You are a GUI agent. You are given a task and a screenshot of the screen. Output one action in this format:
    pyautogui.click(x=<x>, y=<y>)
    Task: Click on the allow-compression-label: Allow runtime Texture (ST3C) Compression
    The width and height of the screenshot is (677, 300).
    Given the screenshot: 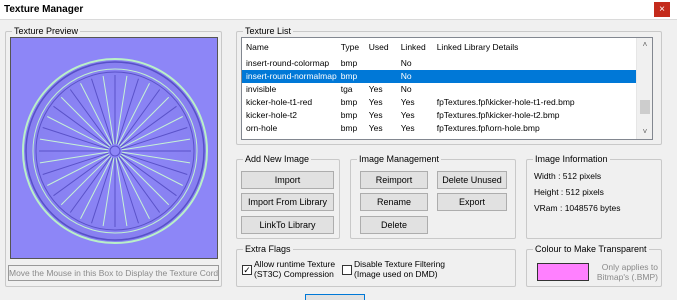 What is the action you would take?
    pyautogui.click(x=294, y=269)
    